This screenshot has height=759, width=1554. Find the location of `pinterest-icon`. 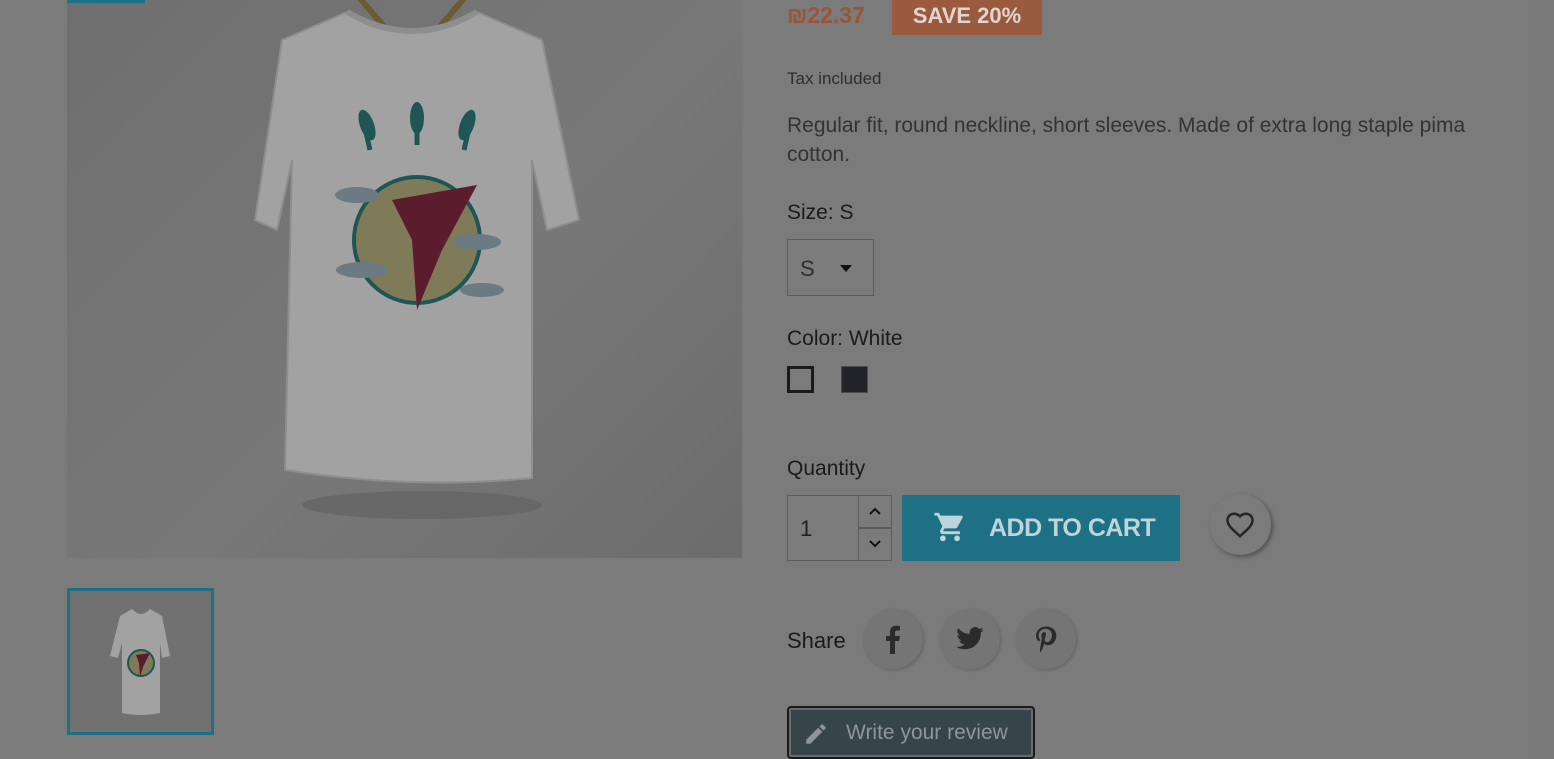

pinterest-icon is located at coordinates (1046, 639).